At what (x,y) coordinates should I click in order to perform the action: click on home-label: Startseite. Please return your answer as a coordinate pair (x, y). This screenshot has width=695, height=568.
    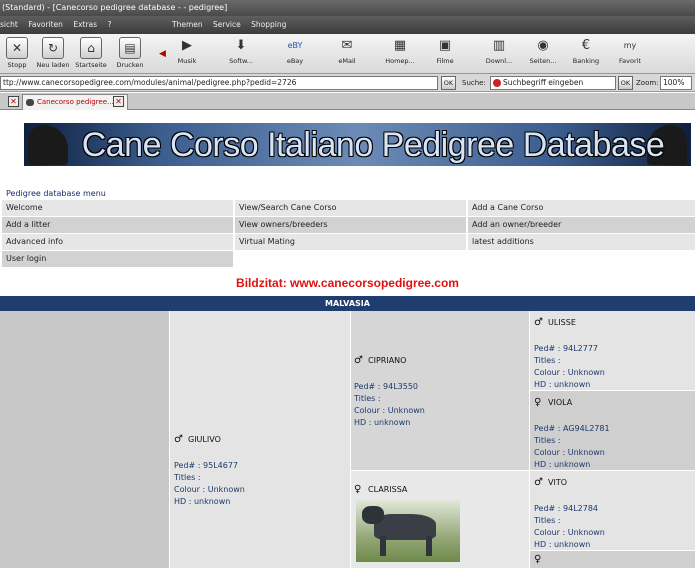
    Looking at the image, I should click on (91, 65).